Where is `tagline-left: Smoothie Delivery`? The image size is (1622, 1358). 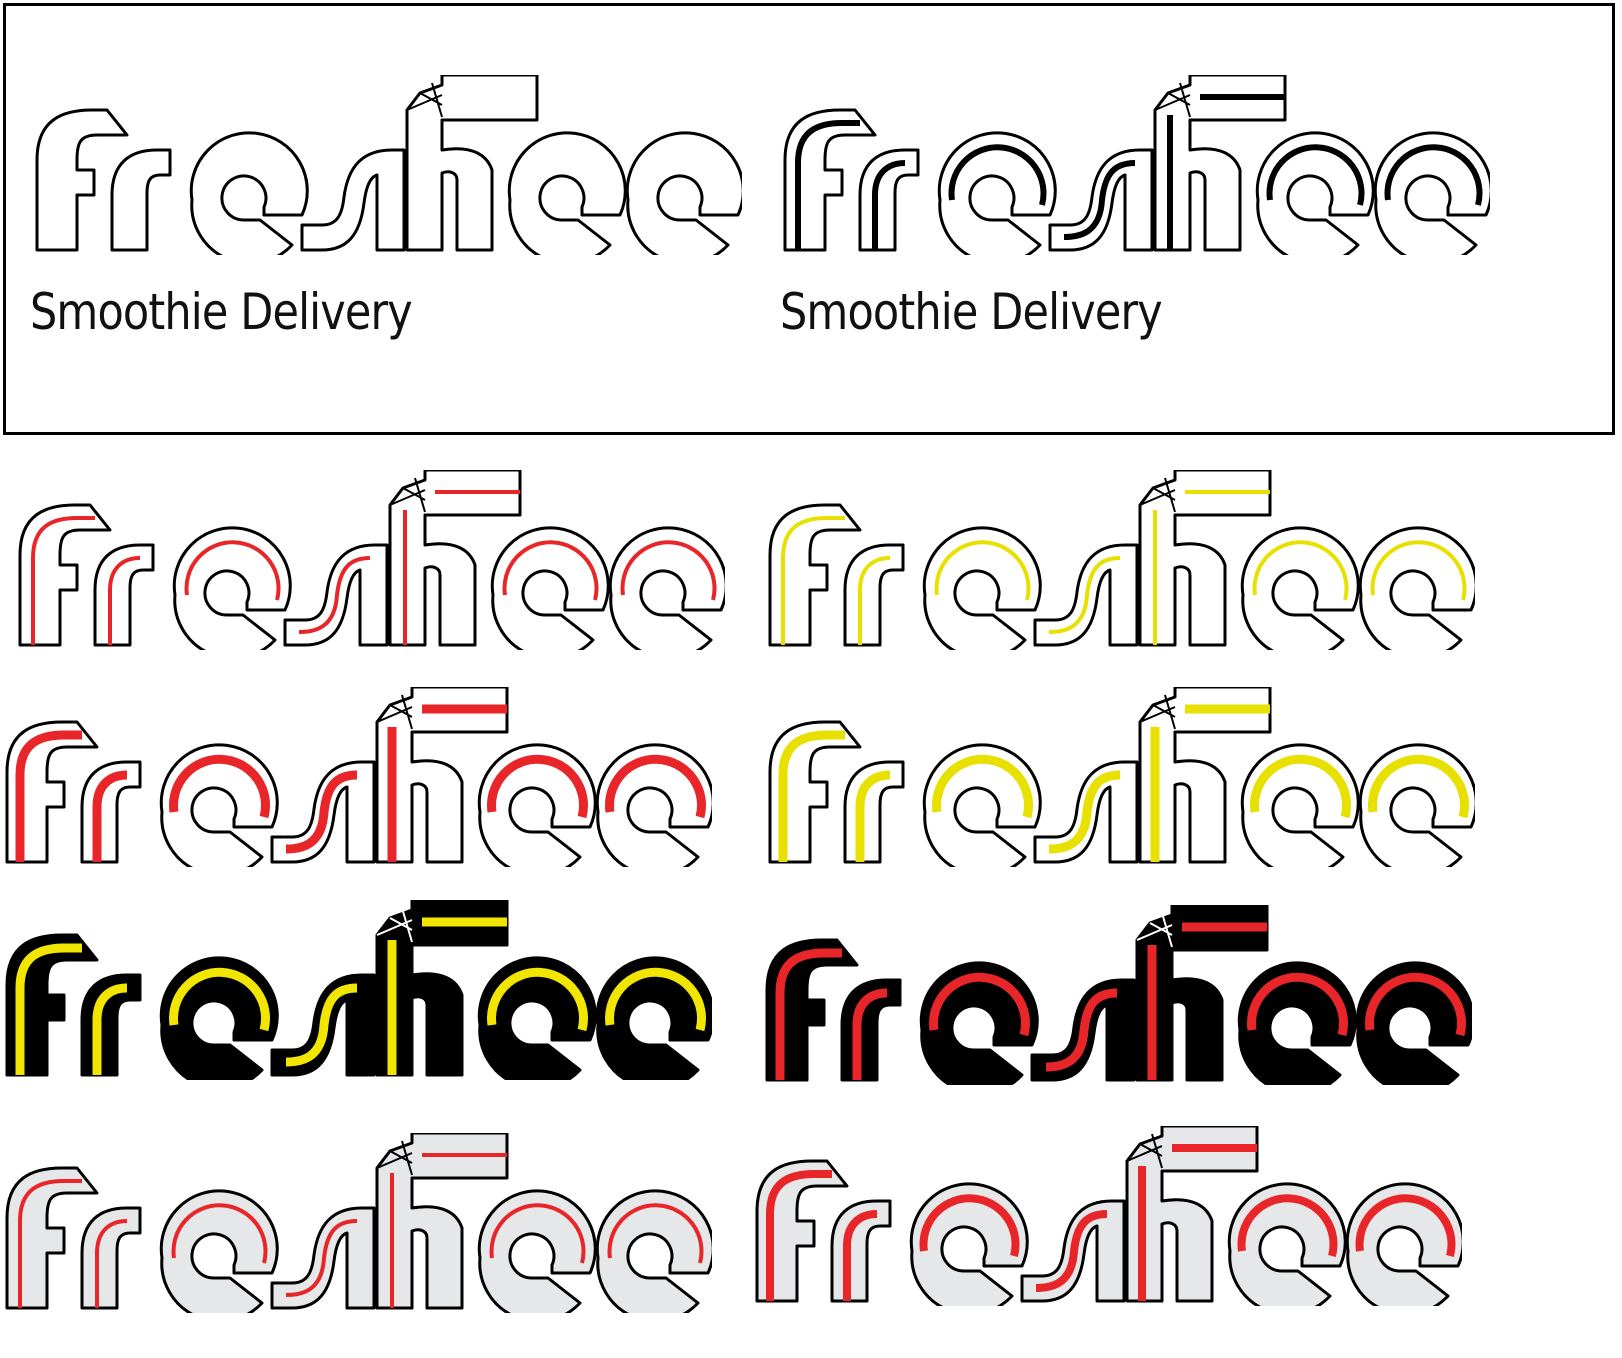 tagline-left: Smoothie Delivery is located at coordinates (221, 312).